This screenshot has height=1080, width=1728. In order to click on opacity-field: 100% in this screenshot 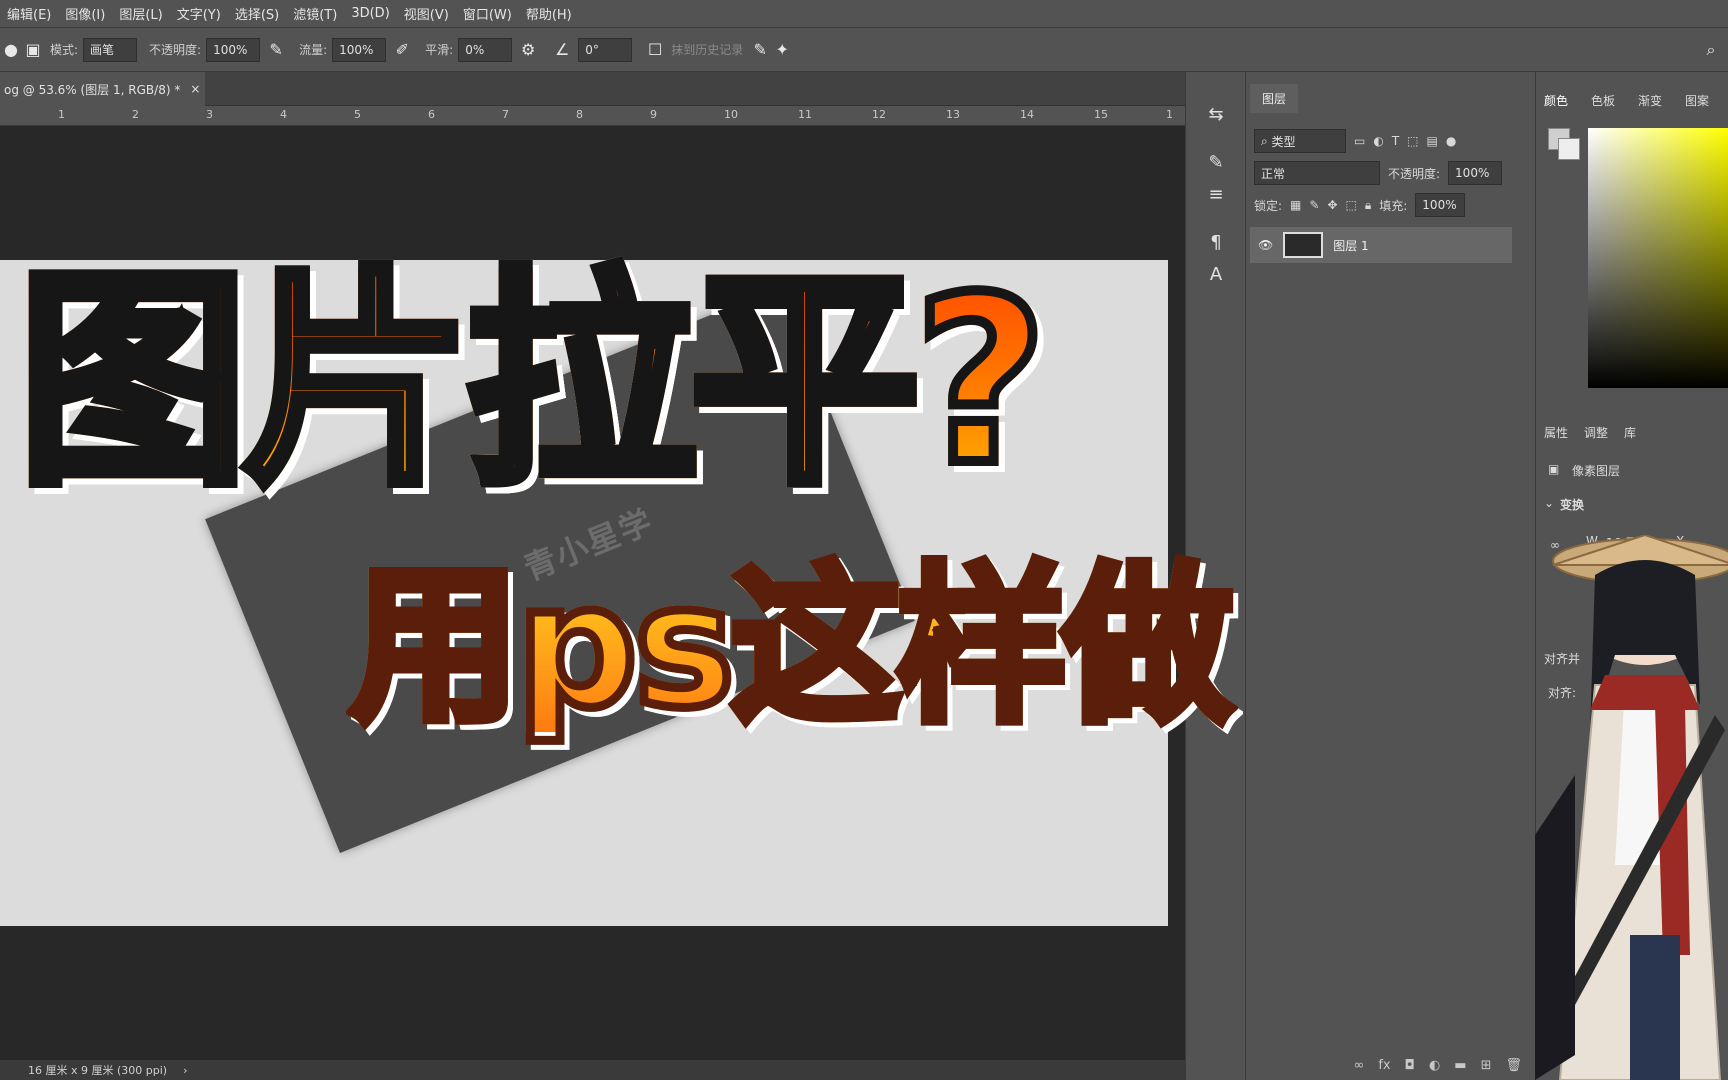, I will do `click(233, 49)`.